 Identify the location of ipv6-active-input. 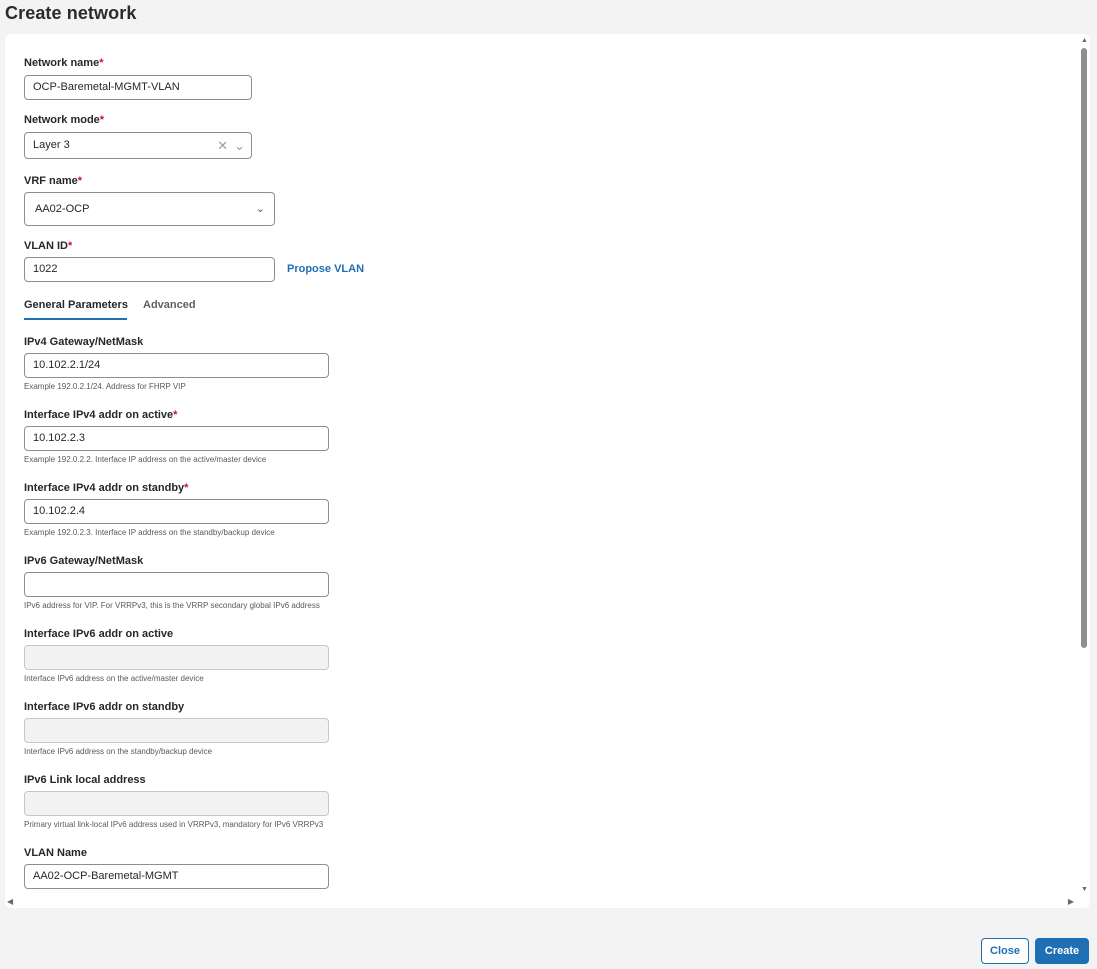
(176, 657).